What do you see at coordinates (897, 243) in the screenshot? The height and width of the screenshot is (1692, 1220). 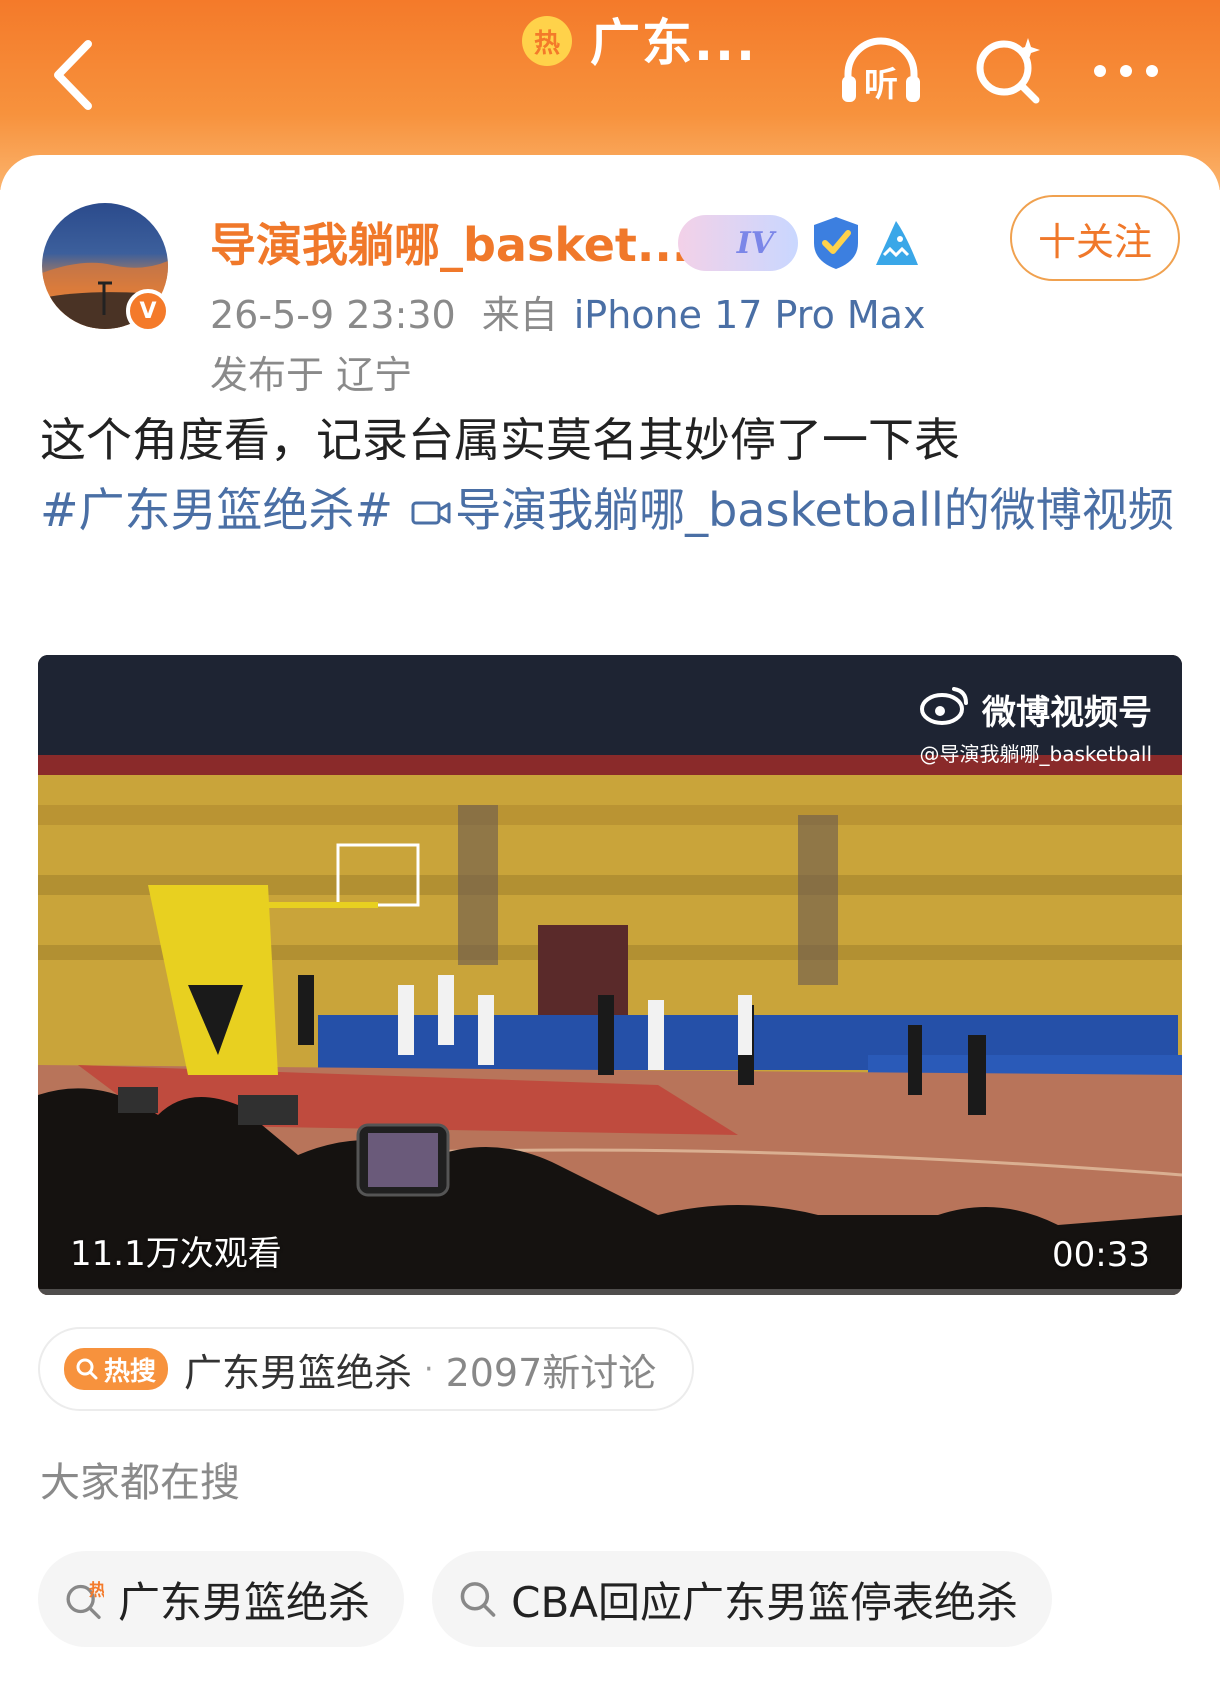 I see `shark-icon` at bounding box center [897, 243].